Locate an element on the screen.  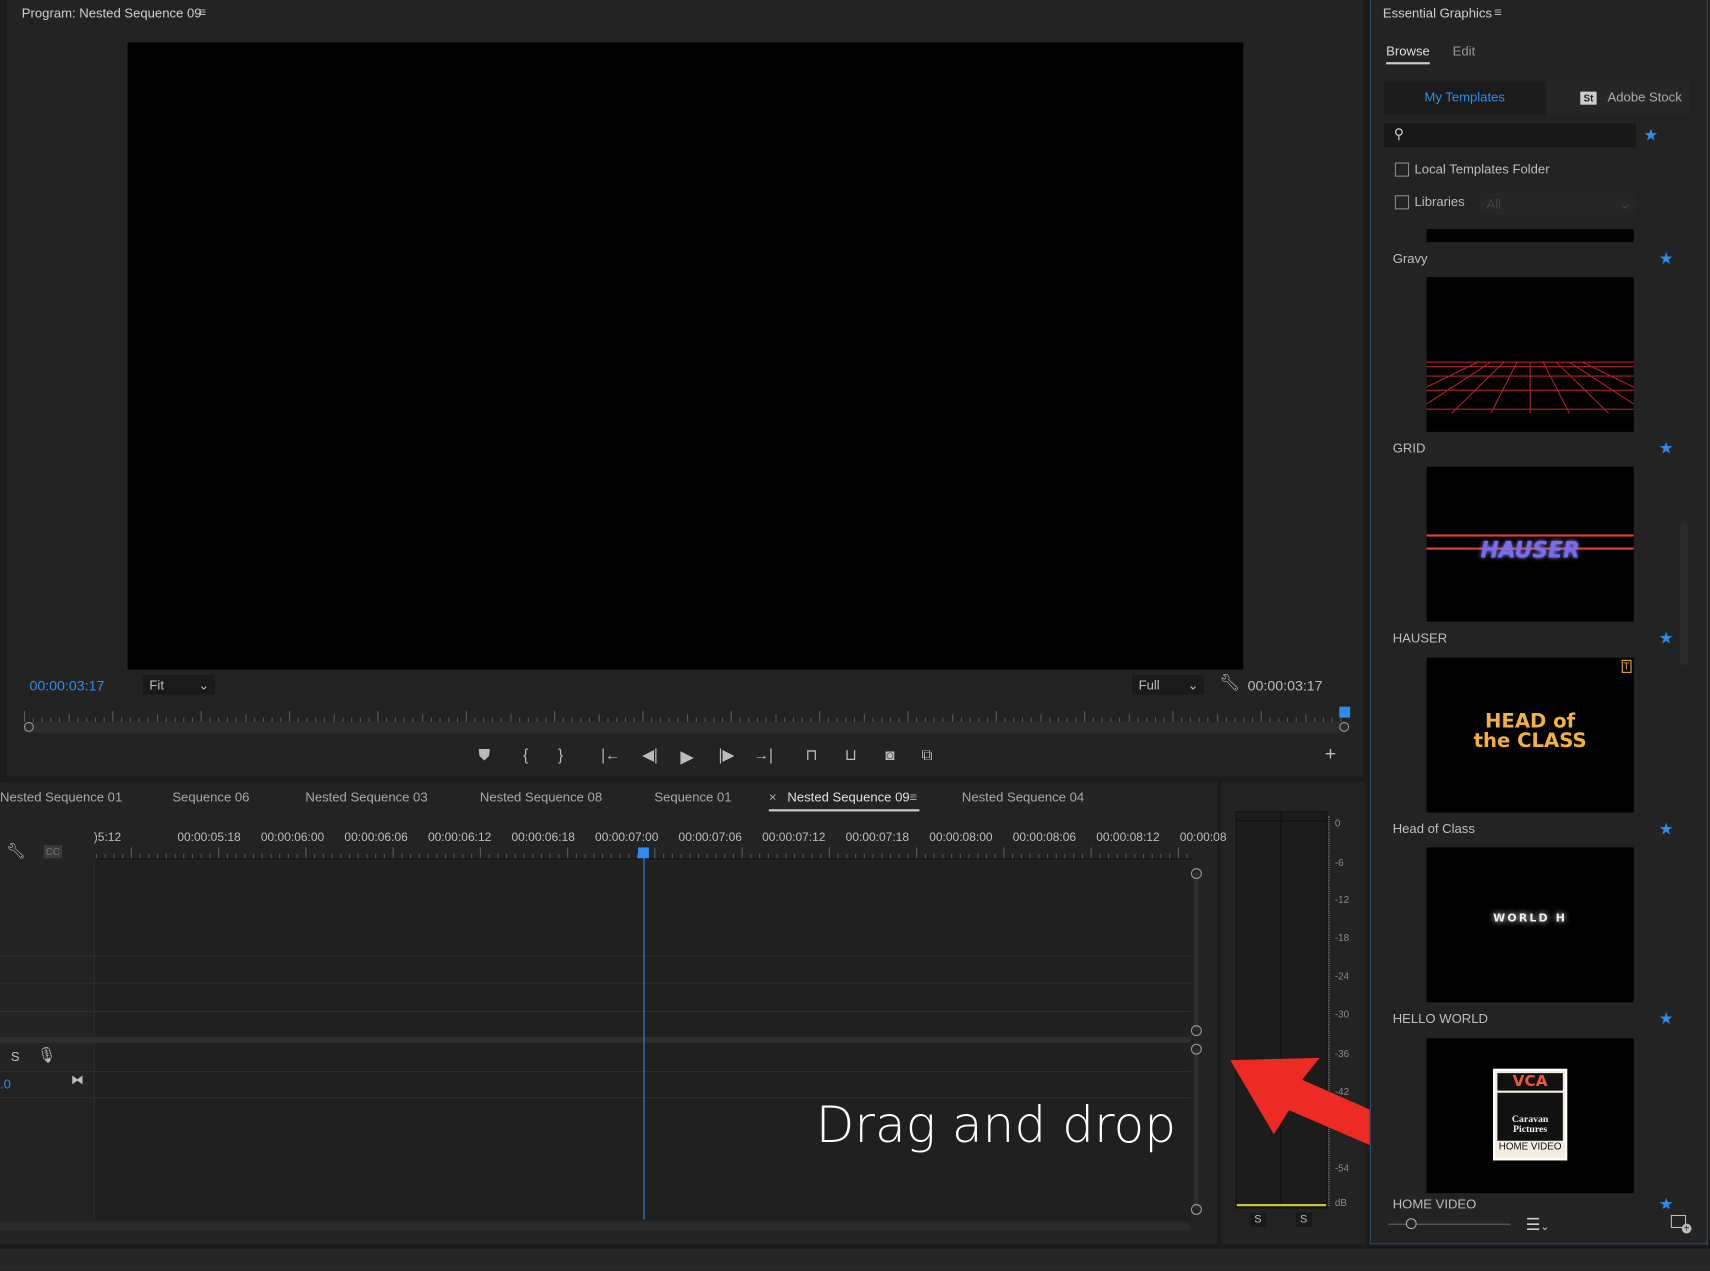
program-title: Program: Nested Sequence 09 is located at coordinates (111, 13).